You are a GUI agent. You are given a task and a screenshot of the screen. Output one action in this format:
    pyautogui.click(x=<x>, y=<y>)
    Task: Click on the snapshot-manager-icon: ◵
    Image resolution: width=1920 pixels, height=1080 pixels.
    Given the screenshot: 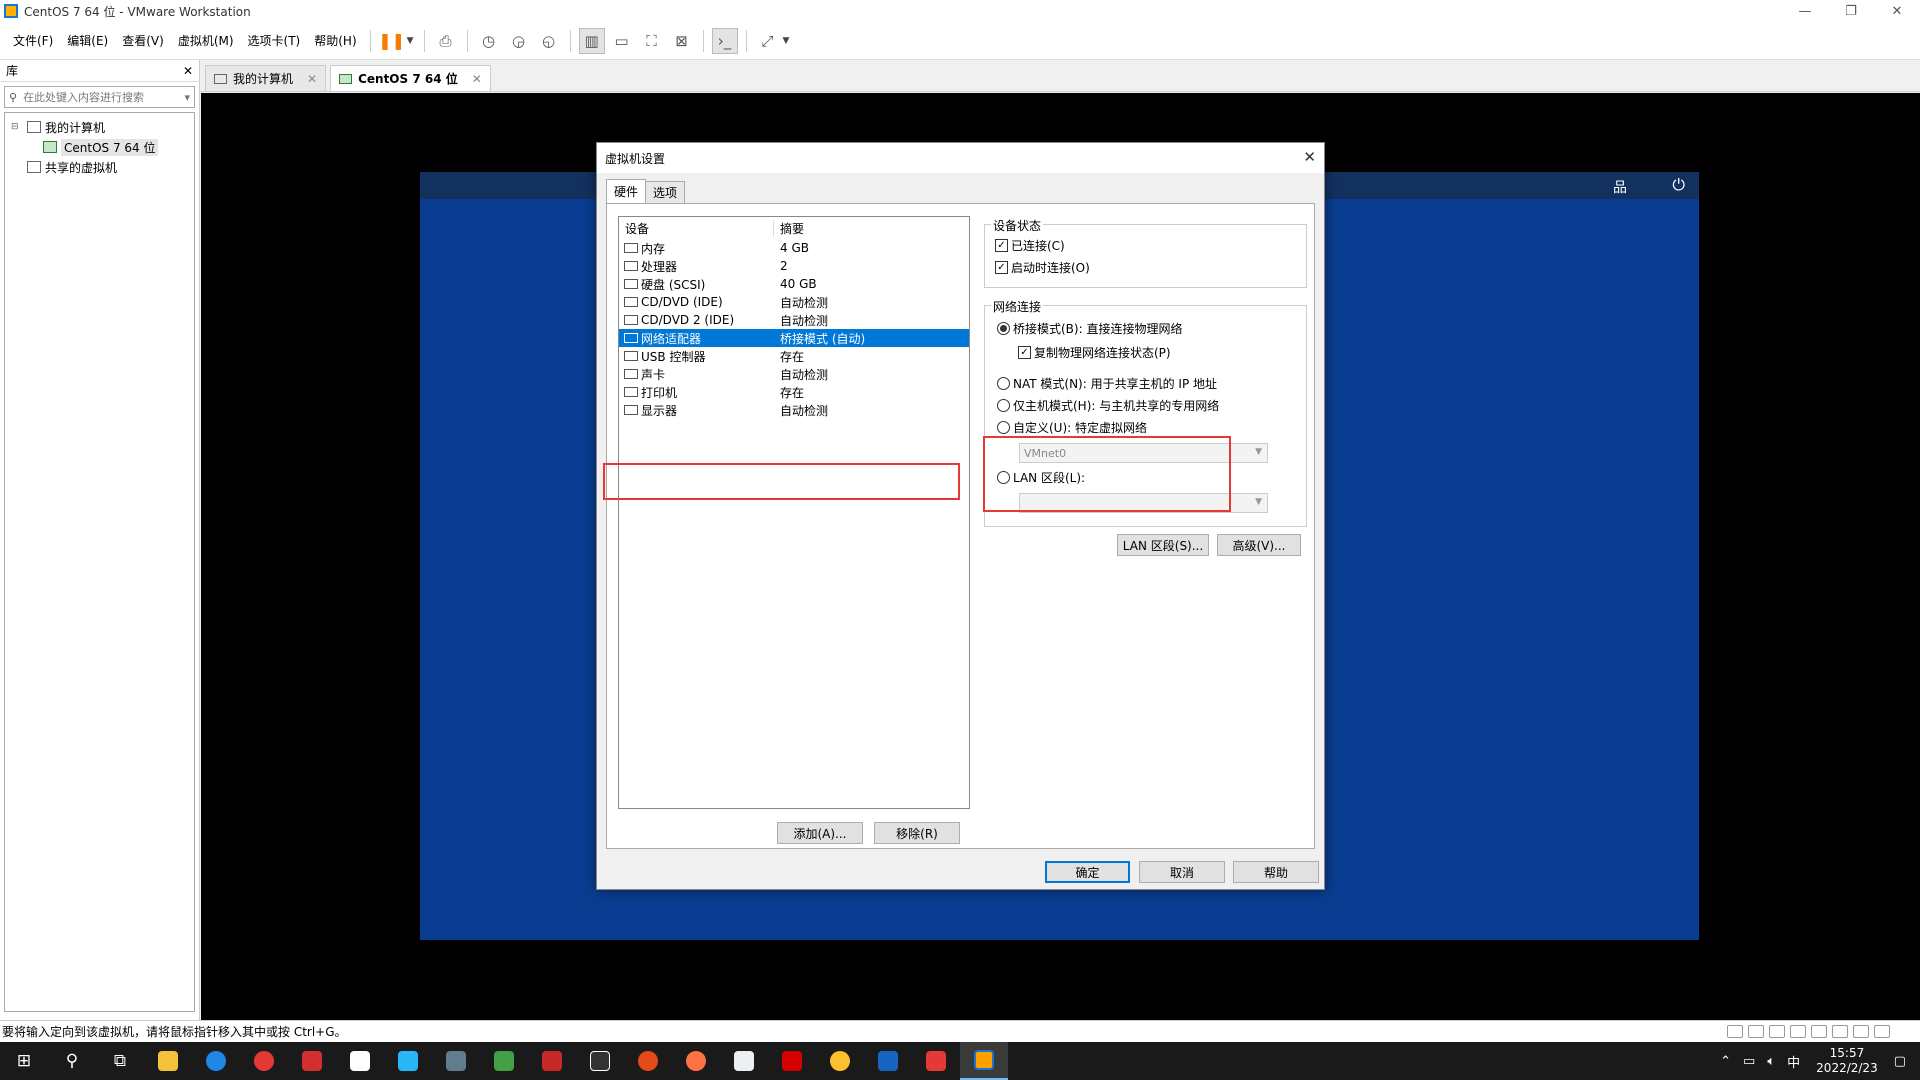 What is the action you would take?
    pyautogui.click(x=549, y=41)
    